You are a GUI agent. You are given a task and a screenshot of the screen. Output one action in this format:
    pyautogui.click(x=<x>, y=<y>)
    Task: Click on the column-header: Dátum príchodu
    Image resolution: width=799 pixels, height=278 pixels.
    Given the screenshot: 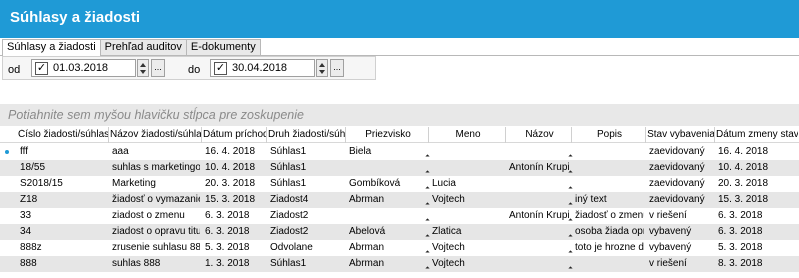 What is the action you would take?
    pyautogui.click(x=235, y=134)
    